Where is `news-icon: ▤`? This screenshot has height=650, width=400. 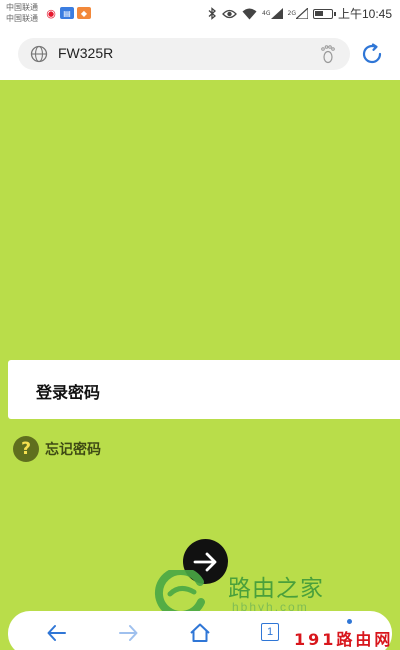
news-icon: ▤ is located at coordinates (67, 13).